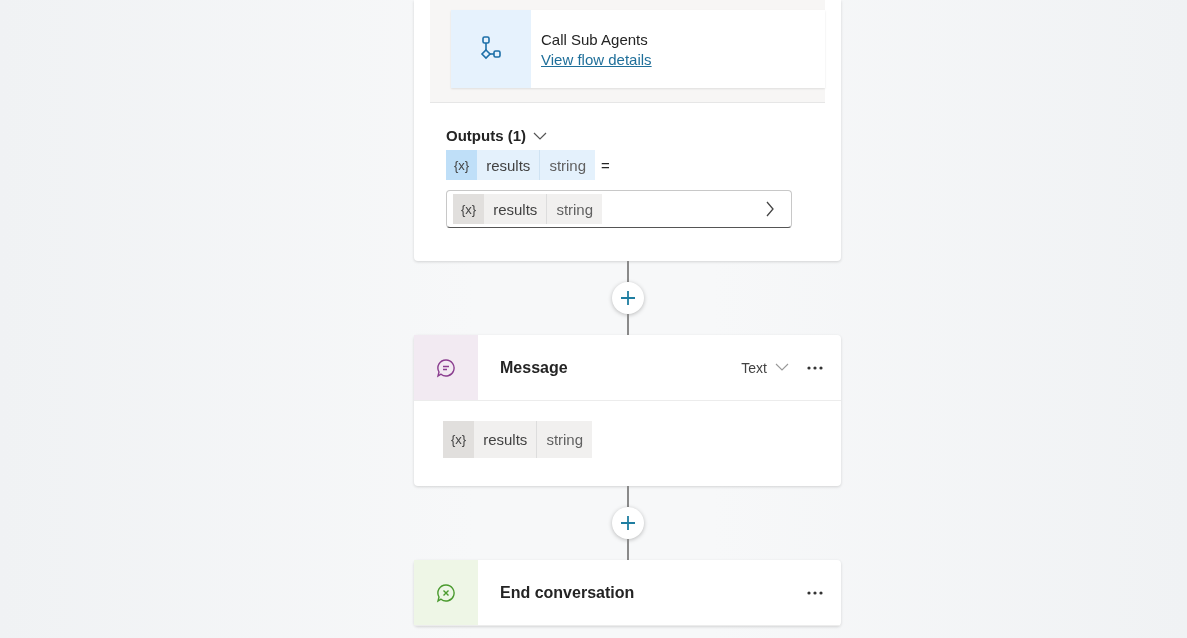  Describe the element at coordinates (619, 209) in the screenshot. I see `value-field: {x} results string` at that location.